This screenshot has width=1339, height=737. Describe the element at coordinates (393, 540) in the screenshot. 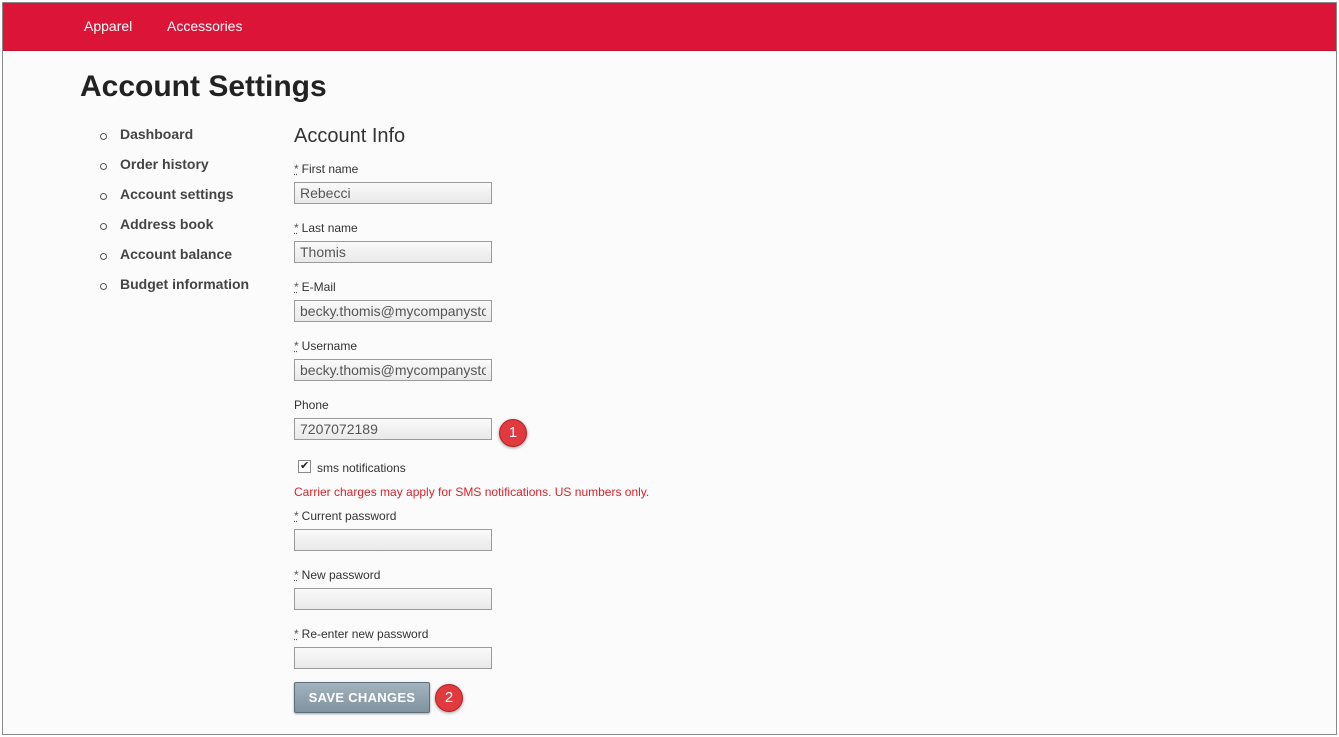

I see `current-password-field` at that location.